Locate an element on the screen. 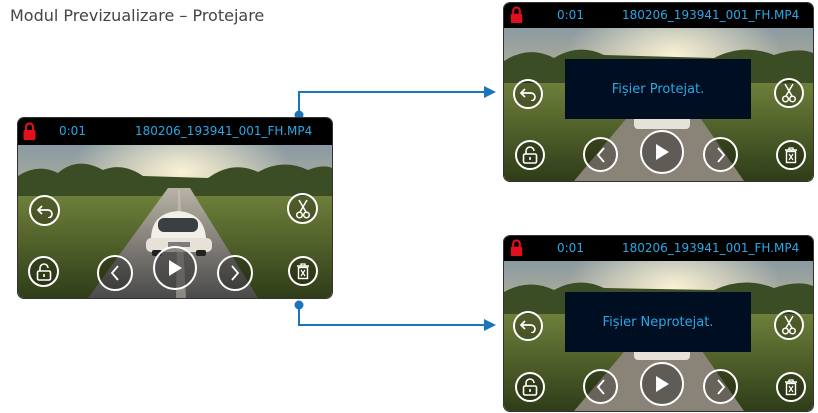  unprotected-message-box: Fișier Neprotejat. is located at coordinates (658, 322).